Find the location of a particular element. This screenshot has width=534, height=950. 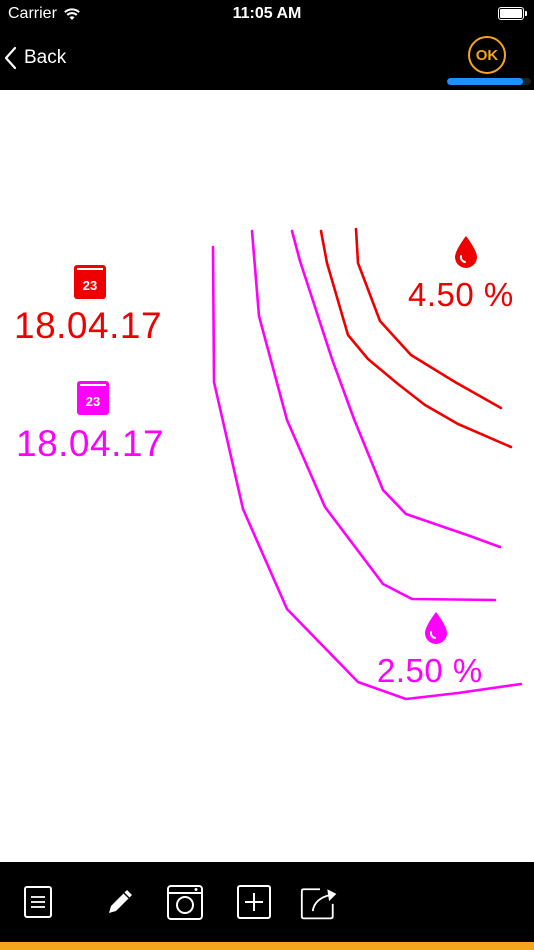

date-label-magenta: 18.04.17 is located at coordinates (90, 443).